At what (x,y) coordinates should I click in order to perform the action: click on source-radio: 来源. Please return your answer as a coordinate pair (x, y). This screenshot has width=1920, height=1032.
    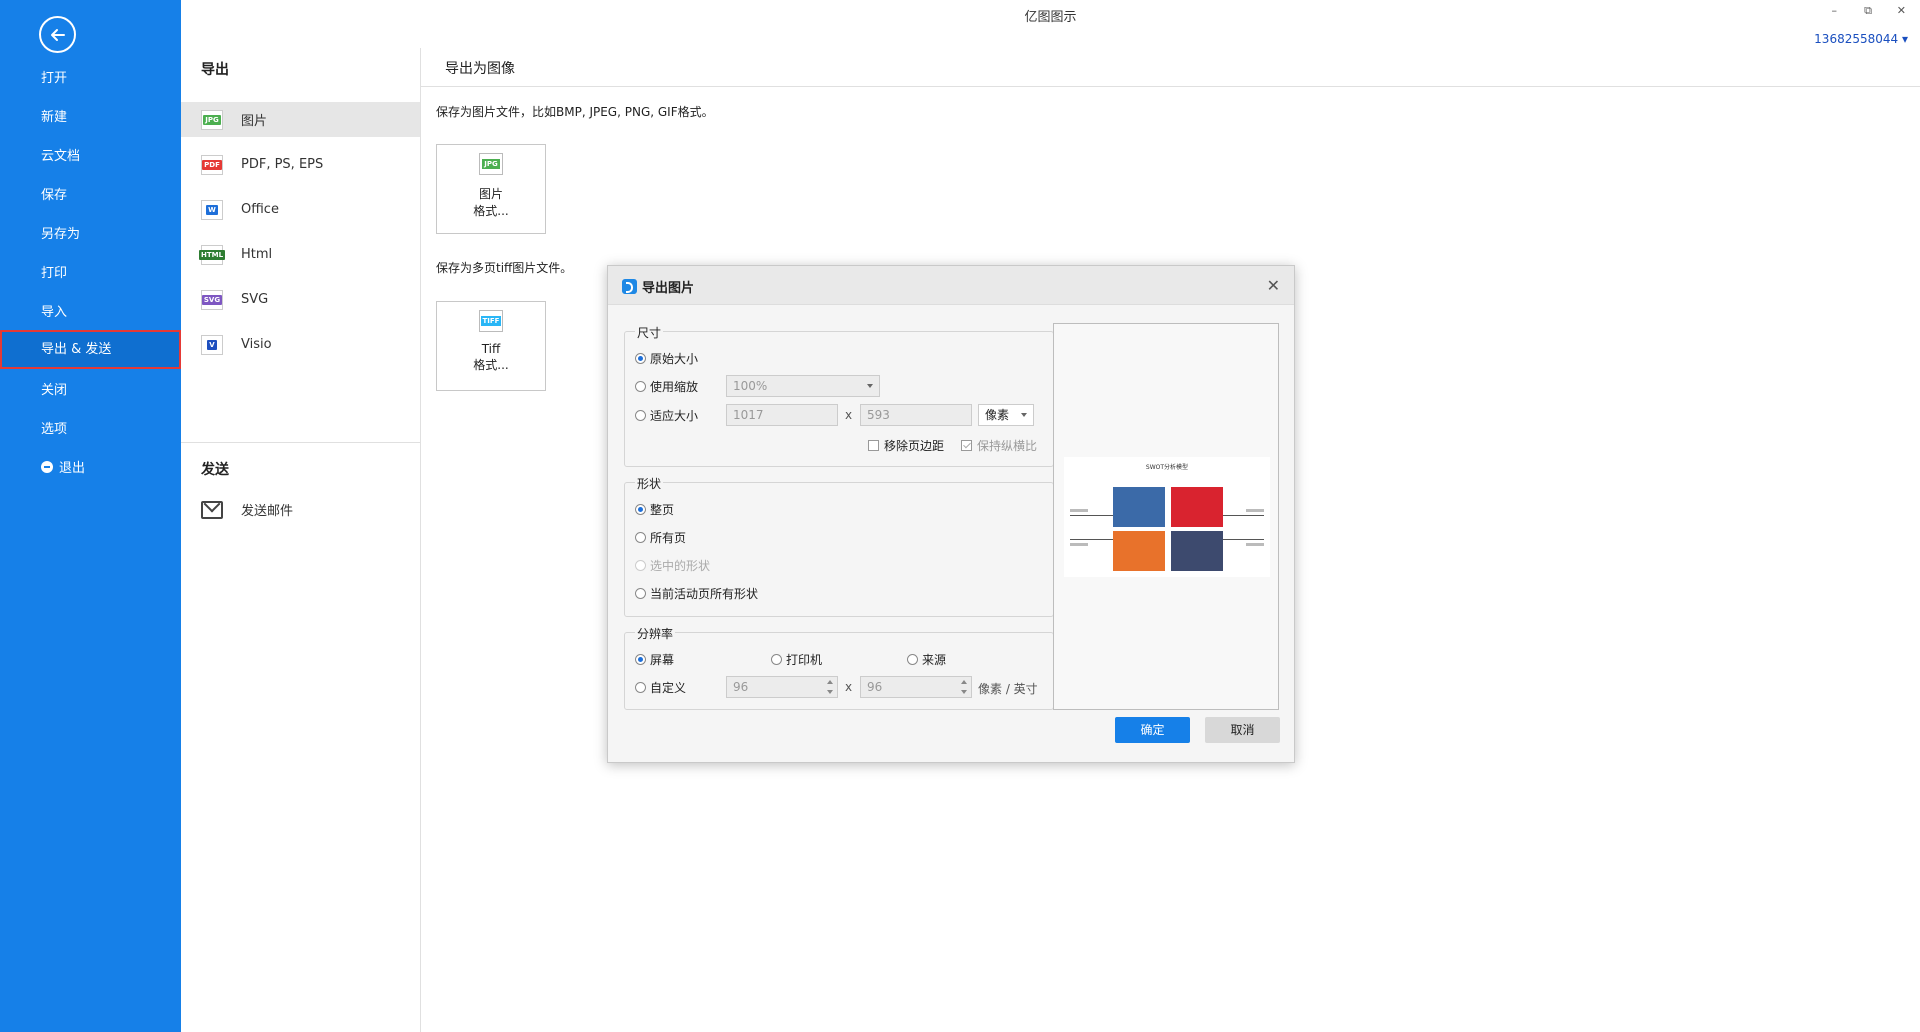
    Looking at the image, I should click on (926, 659).